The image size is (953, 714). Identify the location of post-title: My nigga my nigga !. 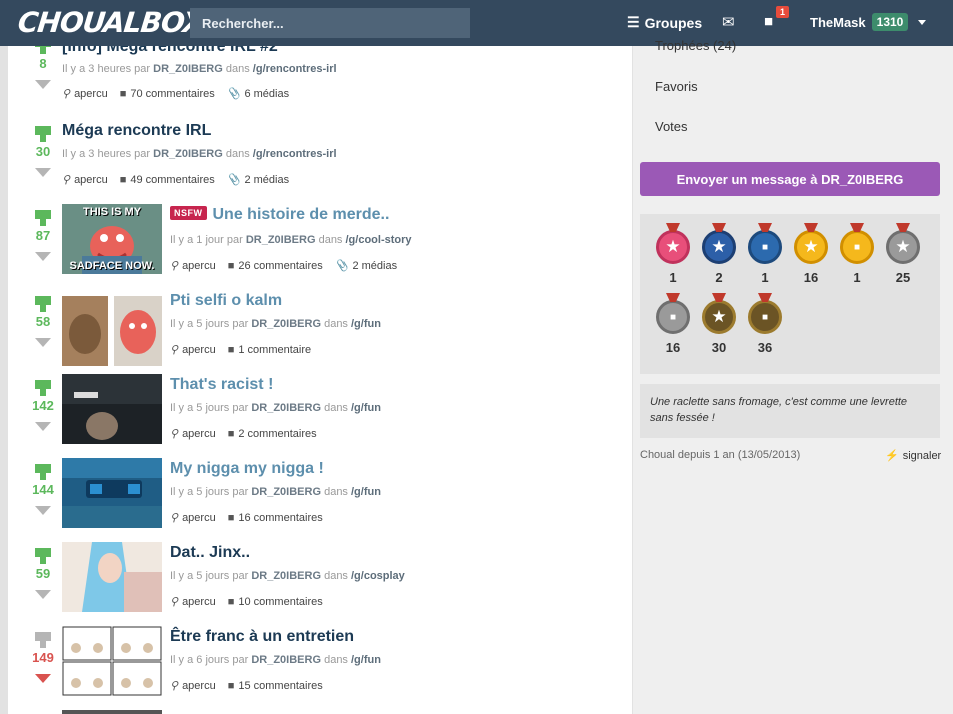
(247, 469).